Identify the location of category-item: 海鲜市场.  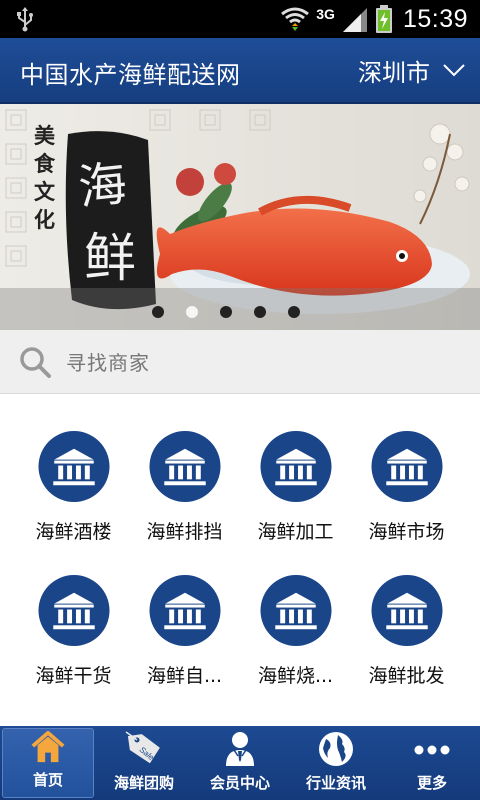
(406, 477).